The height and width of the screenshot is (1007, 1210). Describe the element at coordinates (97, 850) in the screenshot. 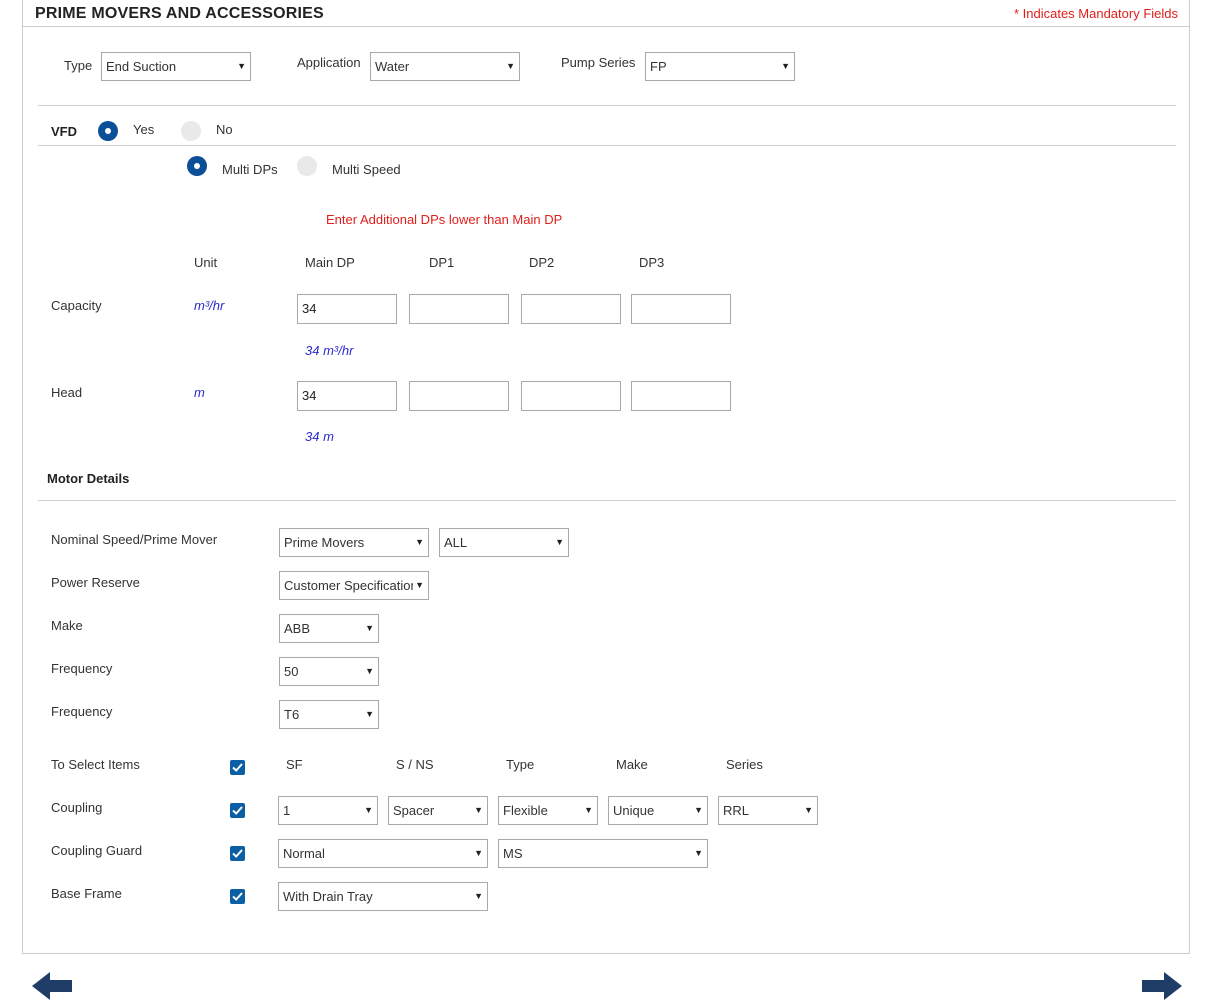

I see `coupling-guard-label: Coupling Guard` at that location.